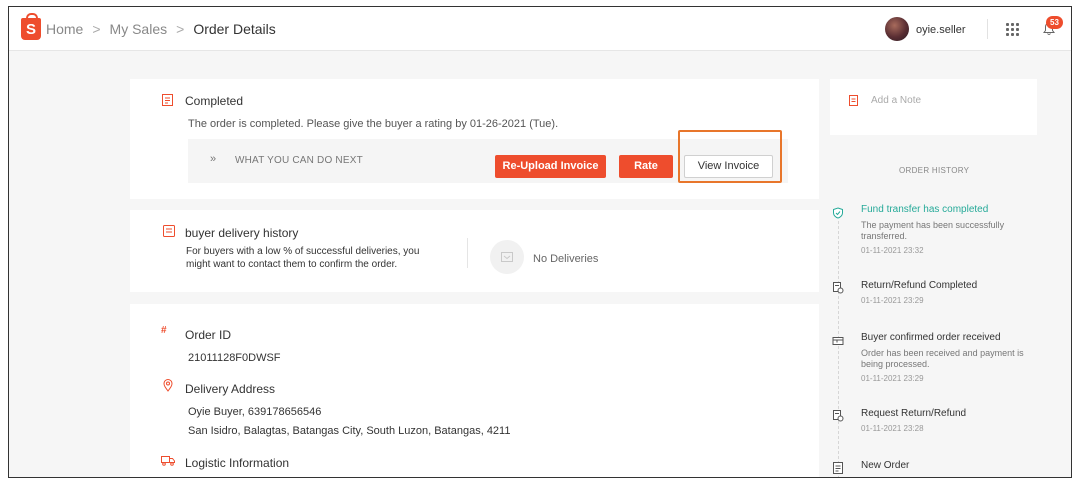 This screenshot has height=484, width=1080. What do you see at coordinates (885, 465) in the screenshot?
I see `history-event-title: New Order` at bounding box center [885, 465].